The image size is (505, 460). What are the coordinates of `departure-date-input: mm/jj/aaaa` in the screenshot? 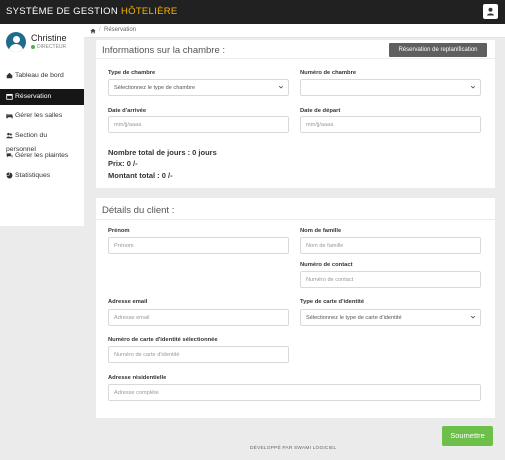 It's located at (390, 124).